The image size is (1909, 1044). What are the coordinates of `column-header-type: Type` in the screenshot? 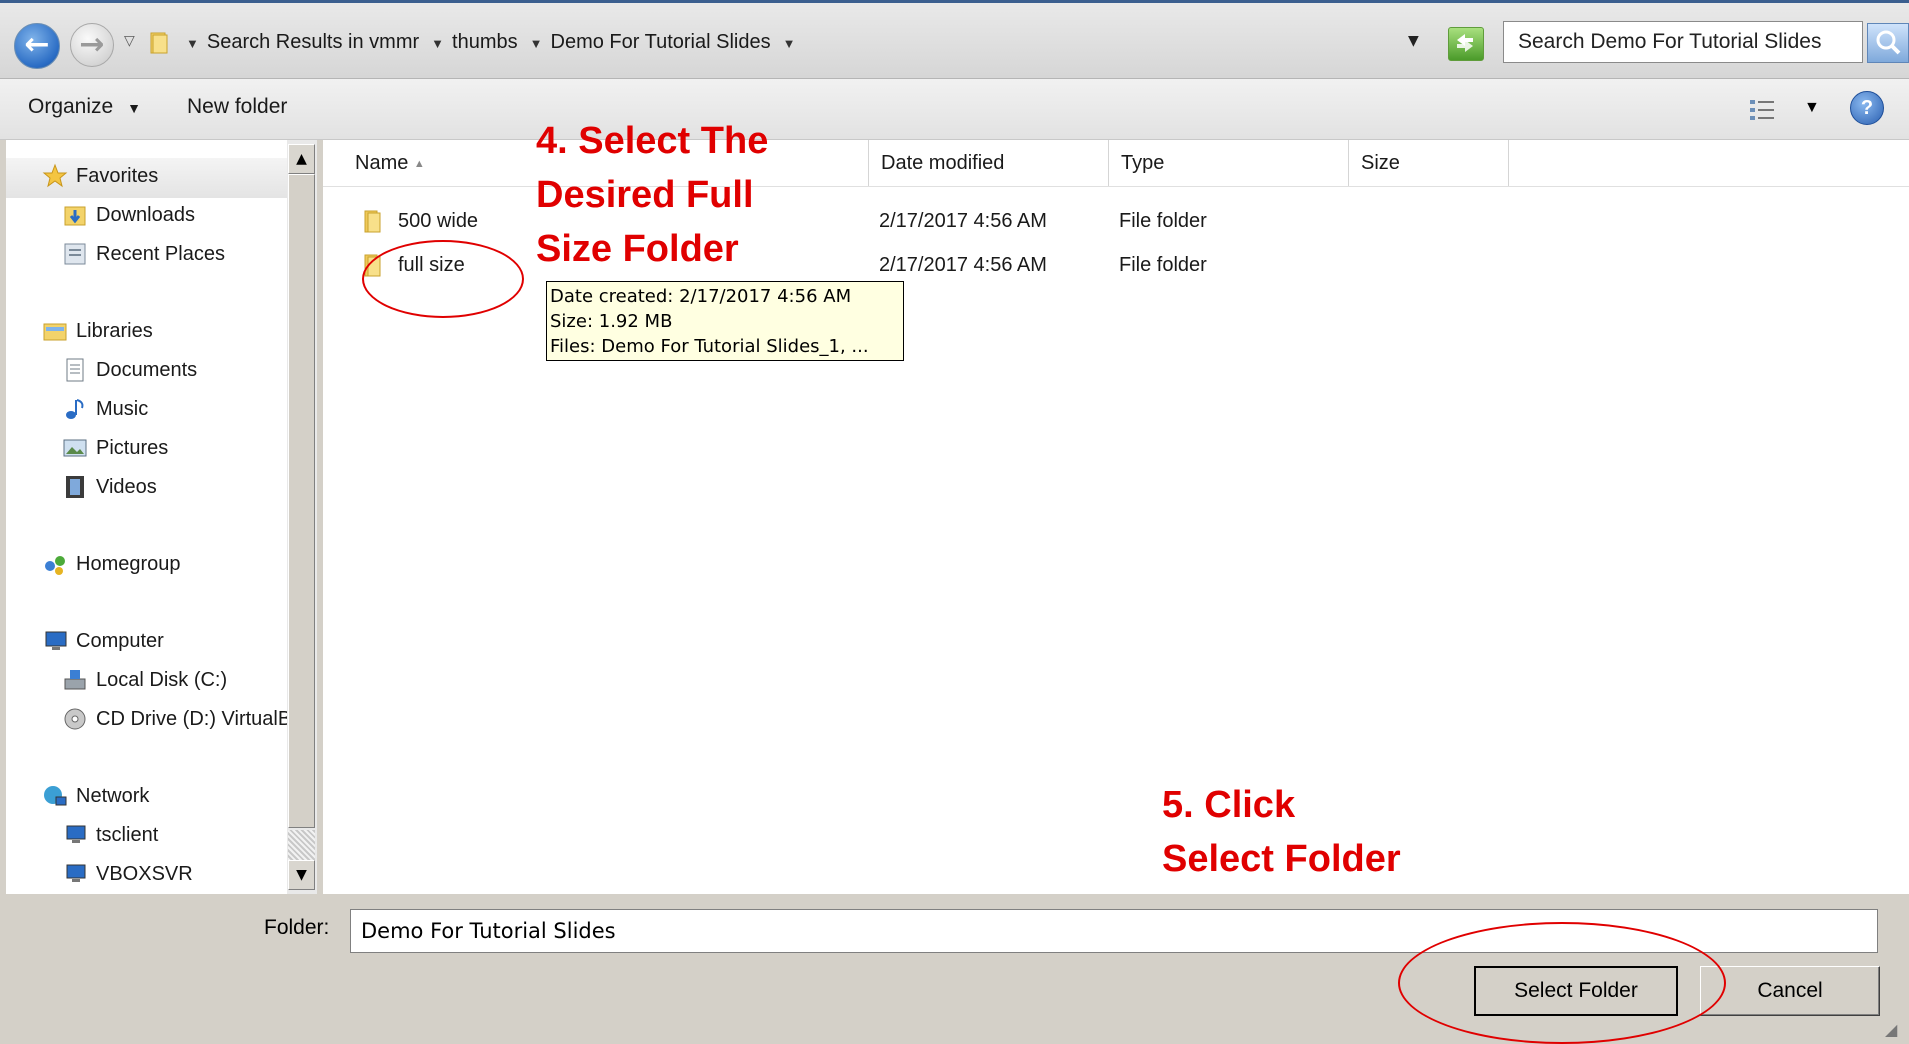 It's located at (1229, 163).